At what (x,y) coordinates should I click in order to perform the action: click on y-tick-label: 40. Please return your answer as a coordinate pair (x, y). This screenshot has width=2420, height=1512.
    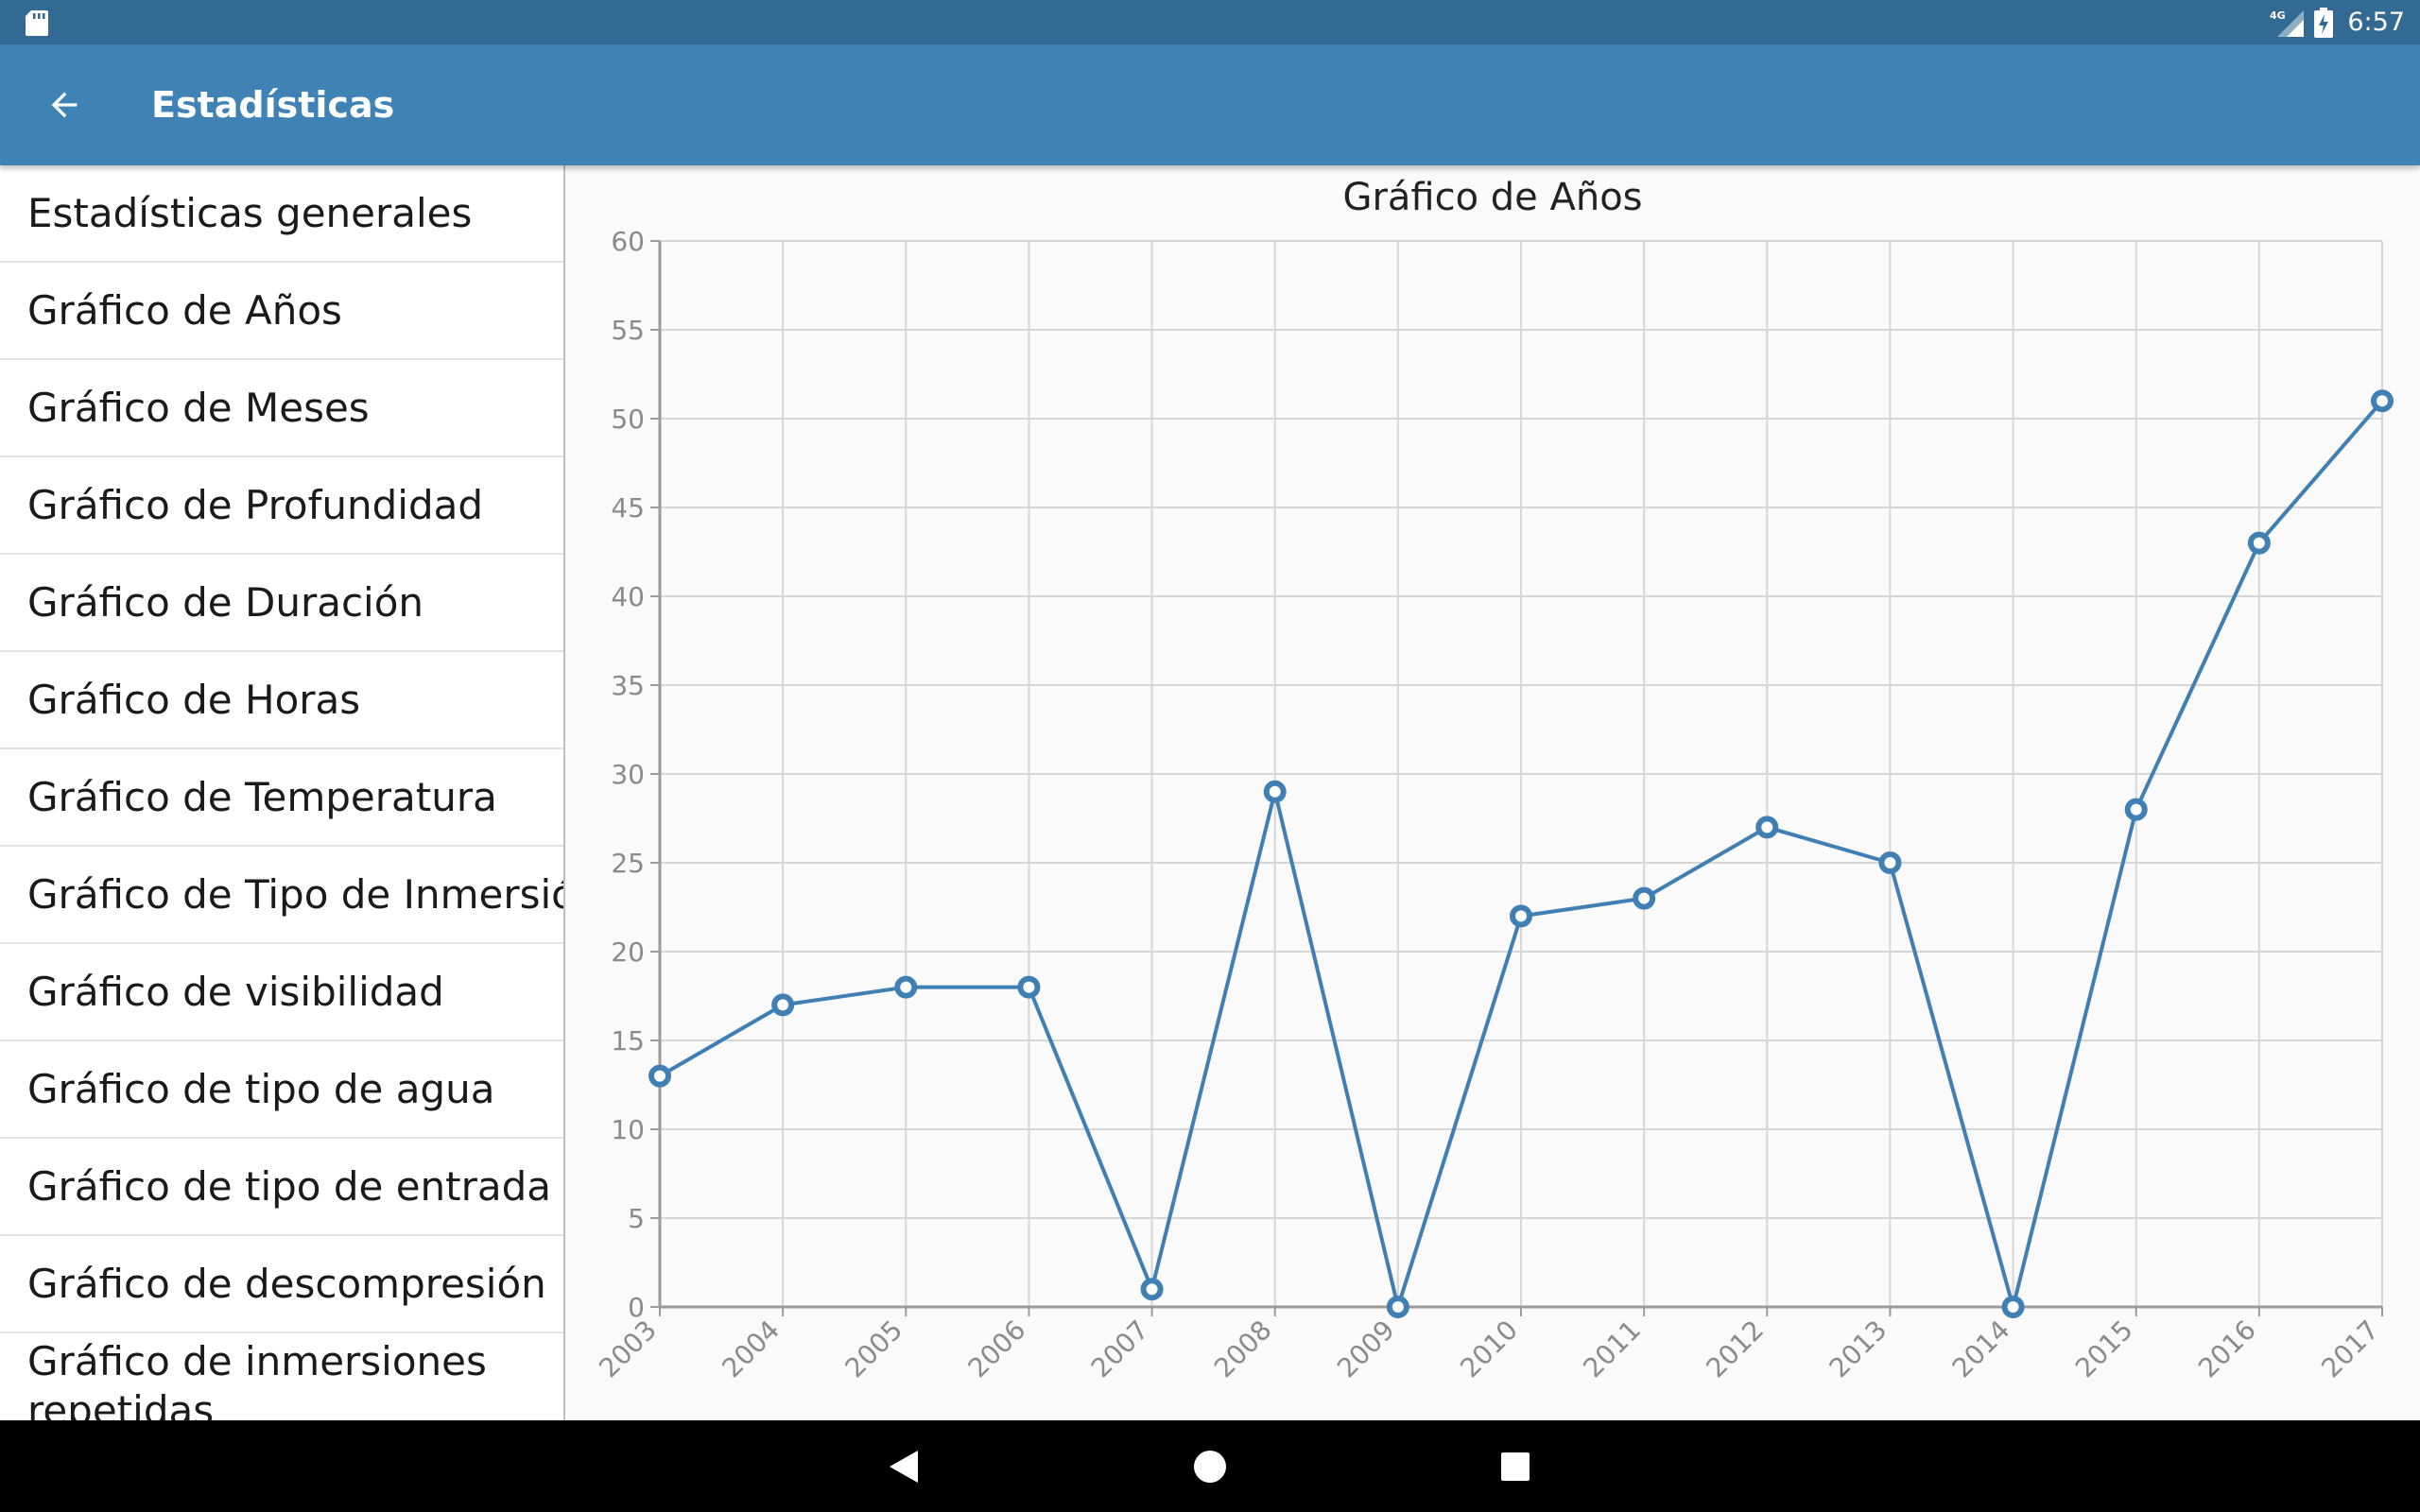
    Looking at the image, I should click on (628, 596).